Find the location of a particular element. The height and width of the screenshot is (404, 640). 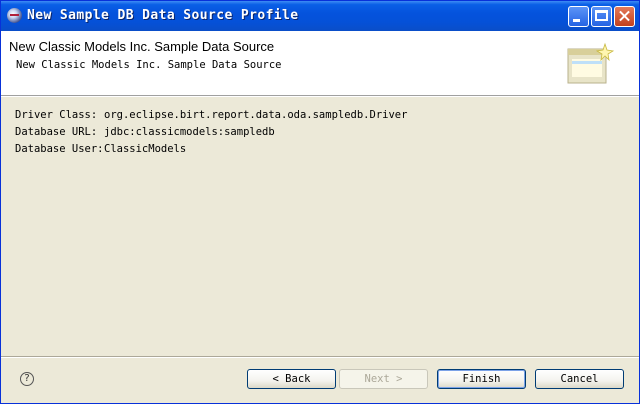

maximize-icon is located at coordinates (601, 15).